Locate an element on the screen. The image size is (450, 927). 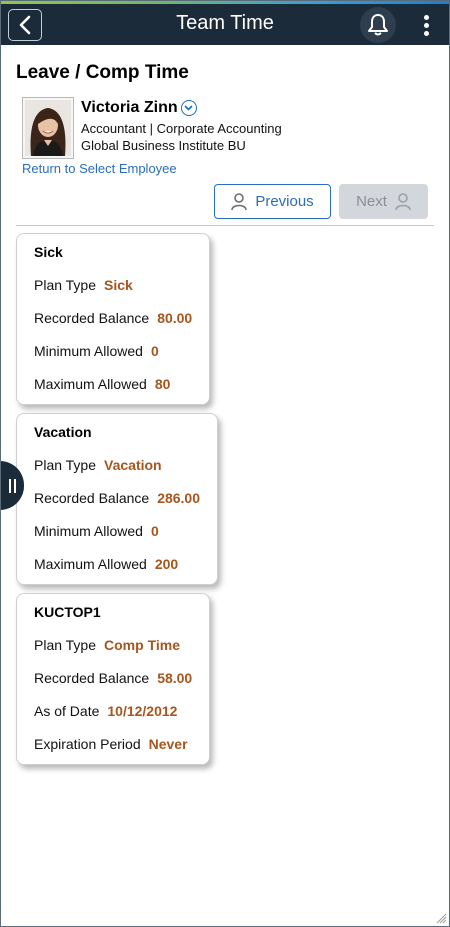
return-to-select-employee-link: Return to Select Employee is located at coordinates (99, 168).